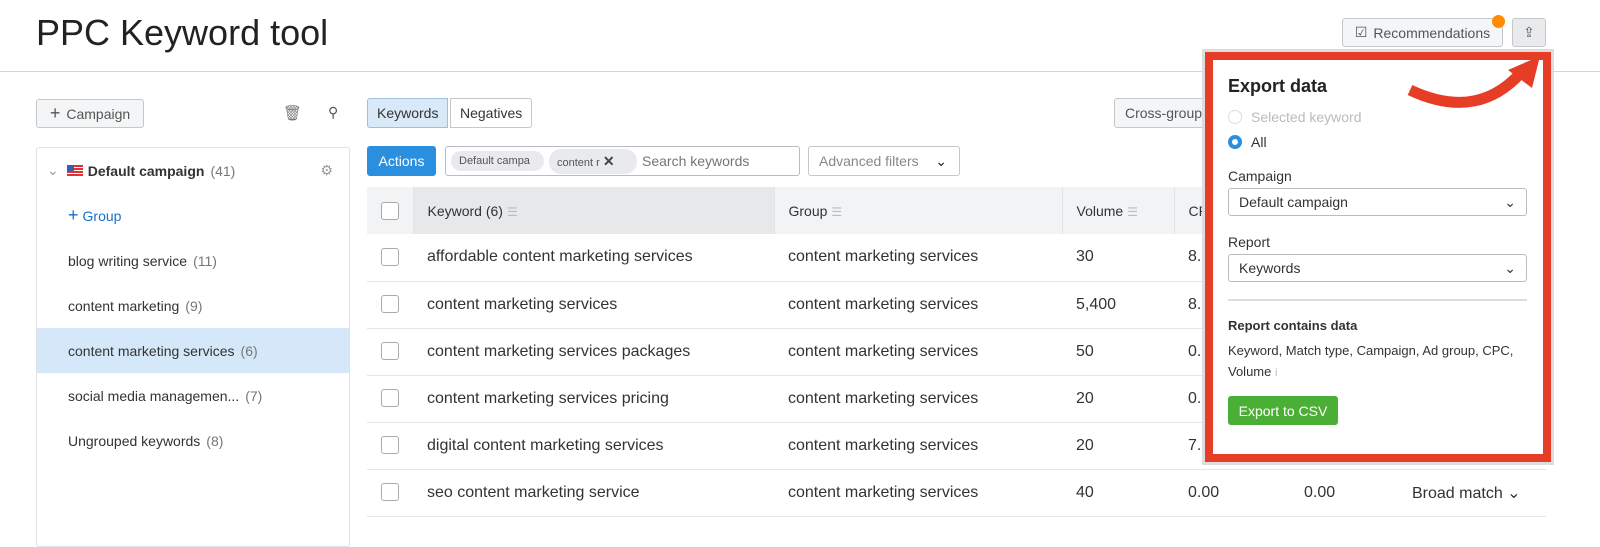 This screenshot has height=547, width=1600. I want to click on add-campaign-button: + Campaign, so click(90, 113).